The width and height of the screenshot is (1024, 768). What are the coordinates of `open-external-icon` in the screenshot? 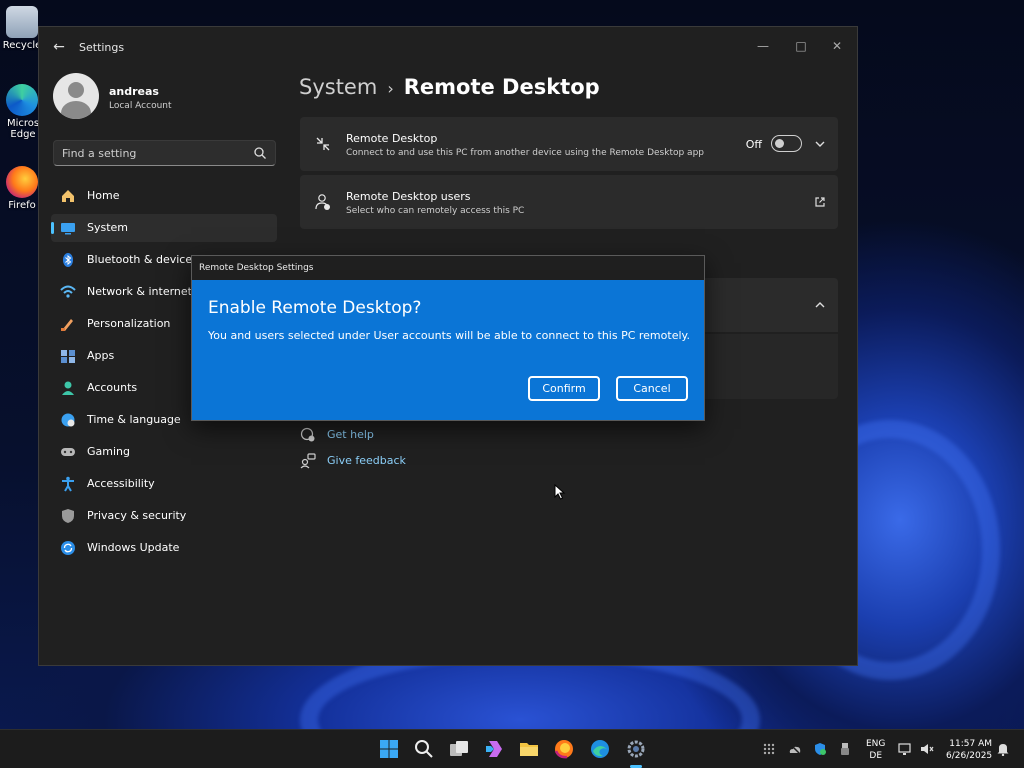 It's located at (820, 202).